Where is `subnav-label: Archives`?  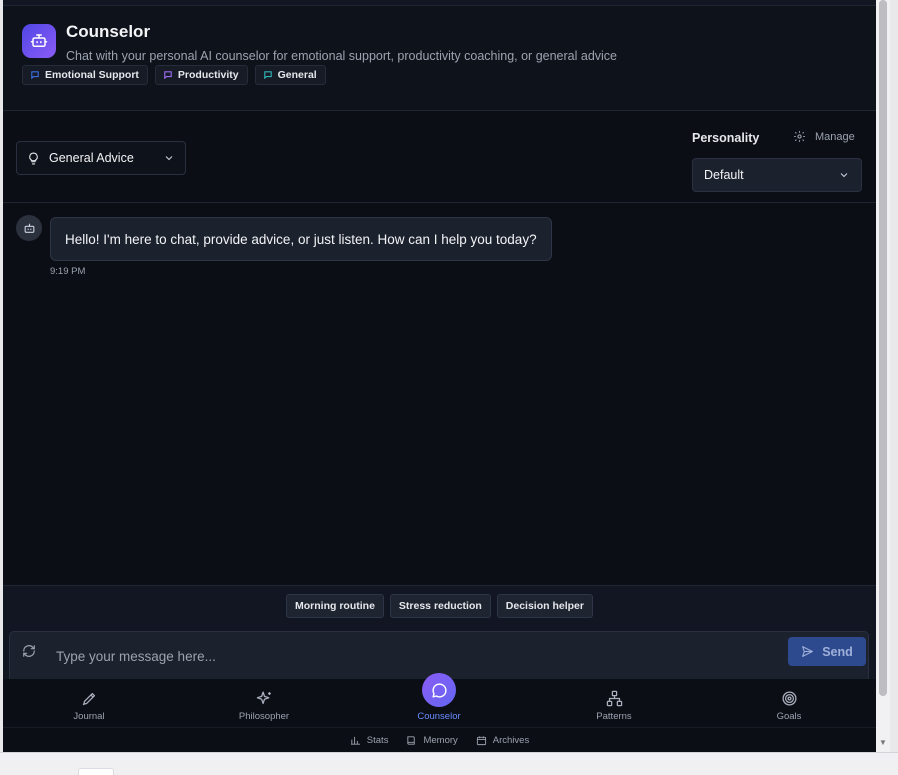 subnav-label: Archives is located at coordinates (511, 740).